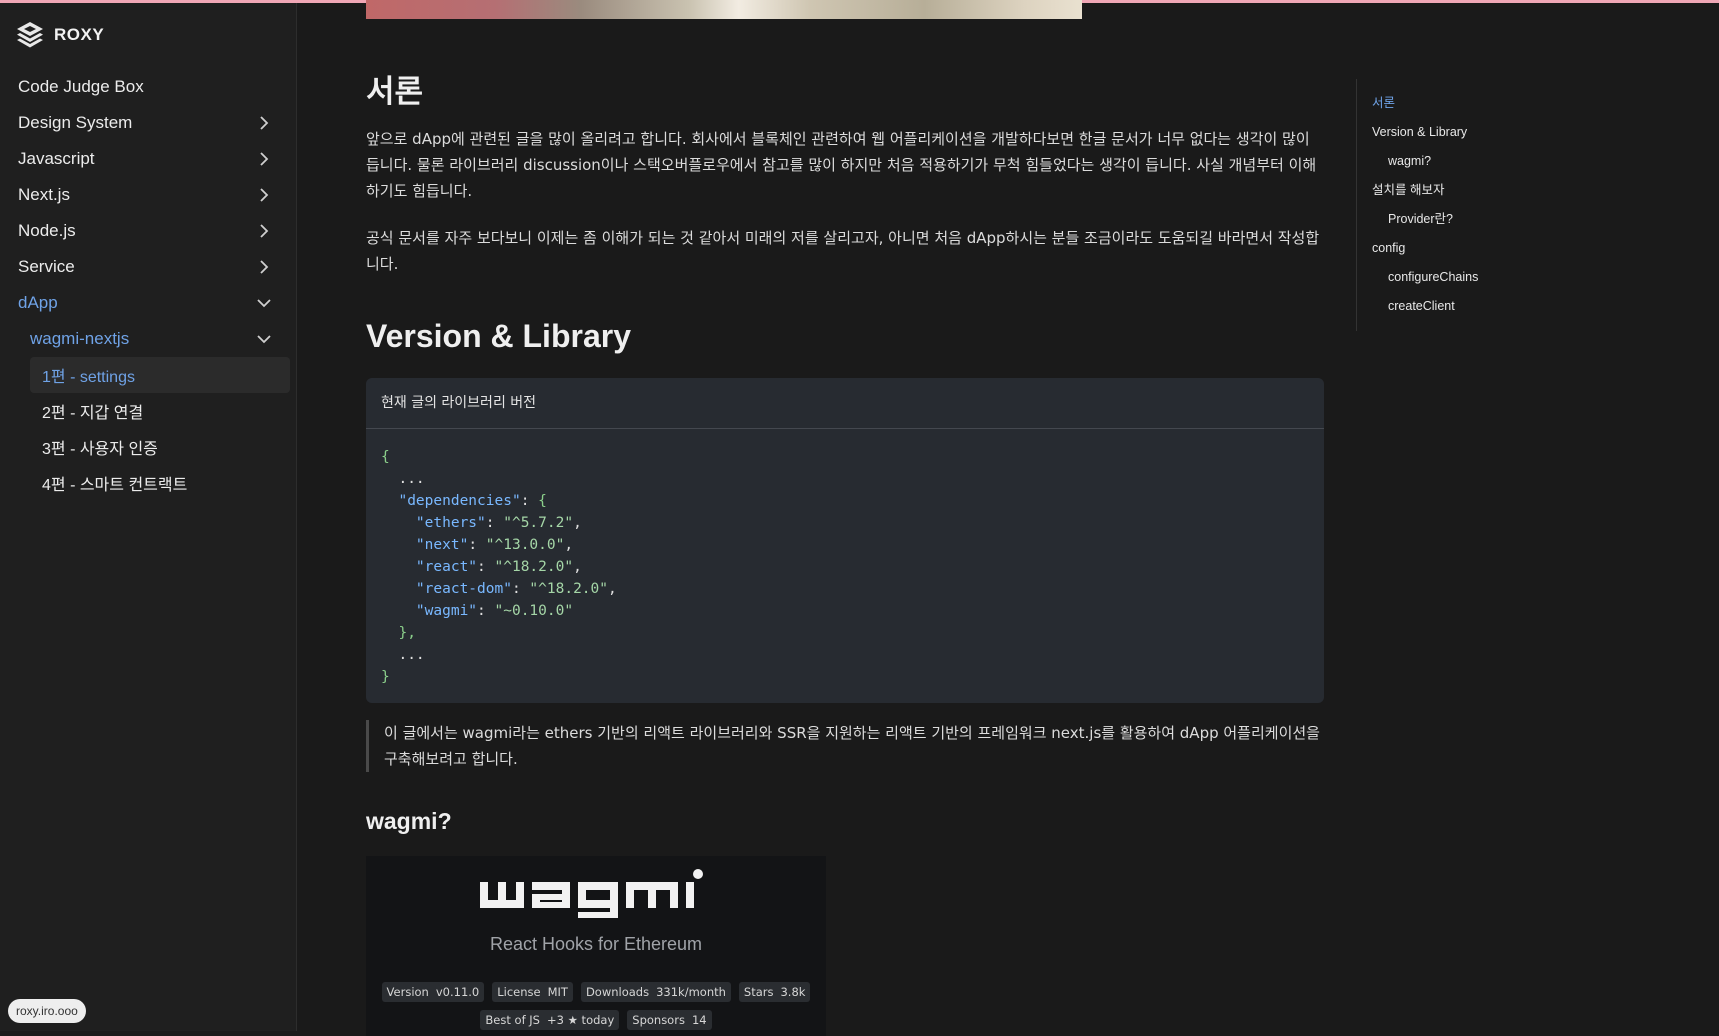 The width and height of the screenshot is (1719, 1036). What do you see at coordinates (148, 267) in the screenshot?
I see `sidebar-item-service: Service` at bounding box center [148, 267].